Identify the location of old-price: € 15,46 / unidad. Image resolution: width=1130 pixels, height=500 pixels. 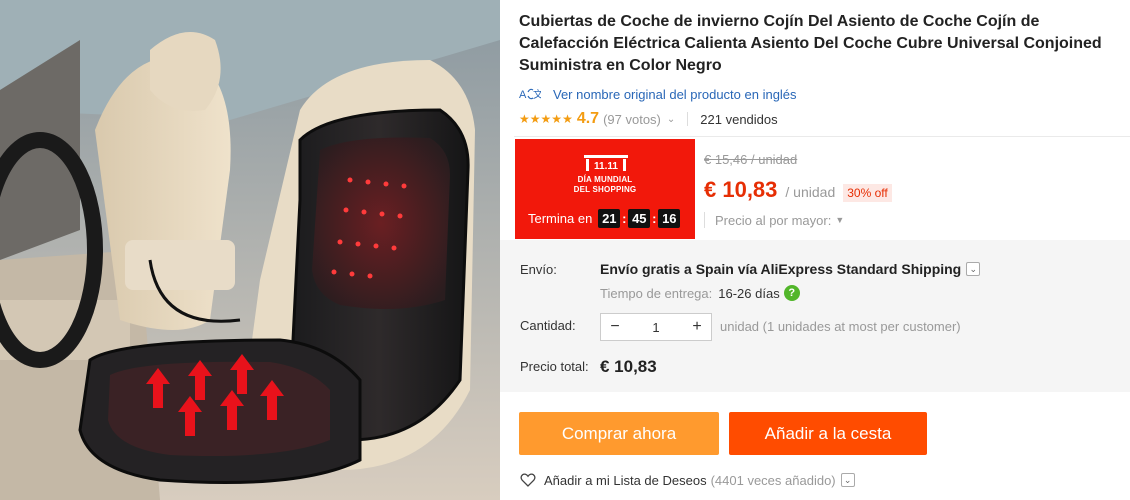
(751, 159).